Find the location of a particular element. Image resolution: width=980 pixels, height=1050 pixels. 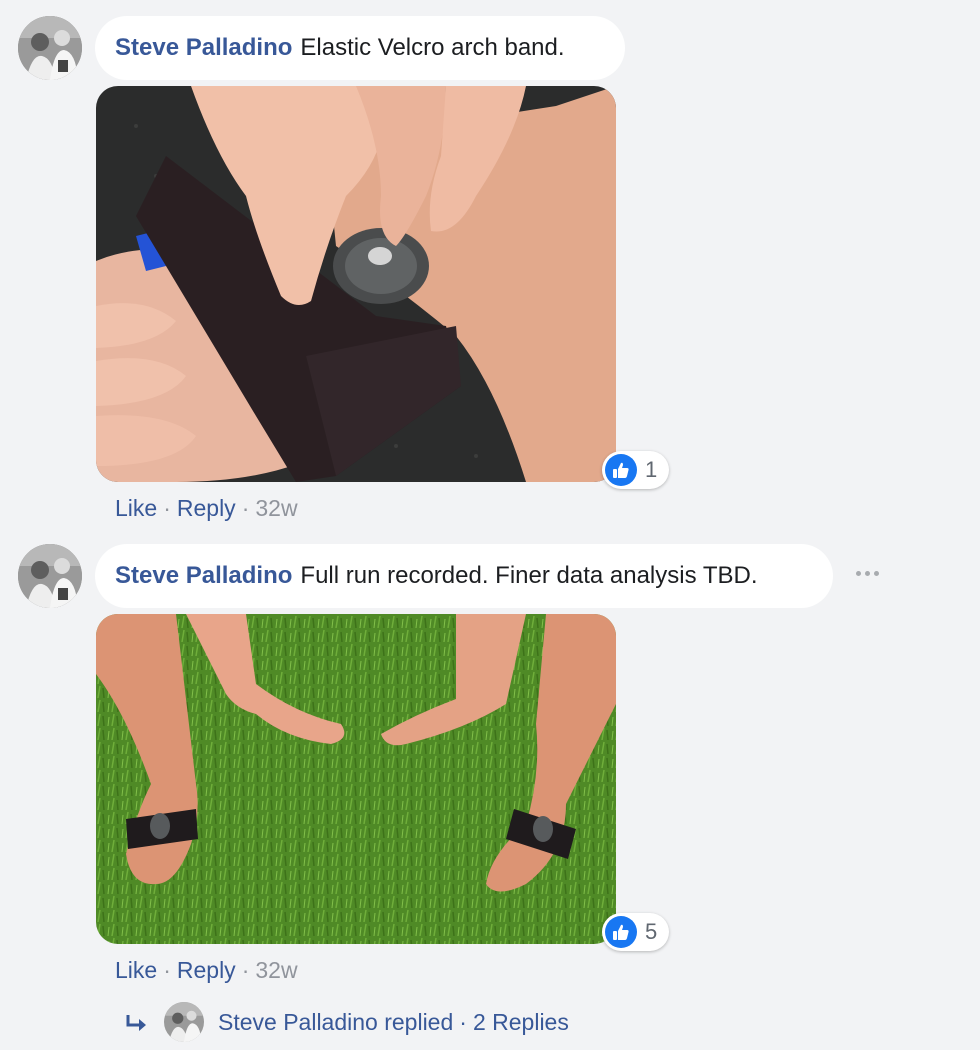

replies-author-text: Steve Palladino replied is located at coordinates (336, 1021).